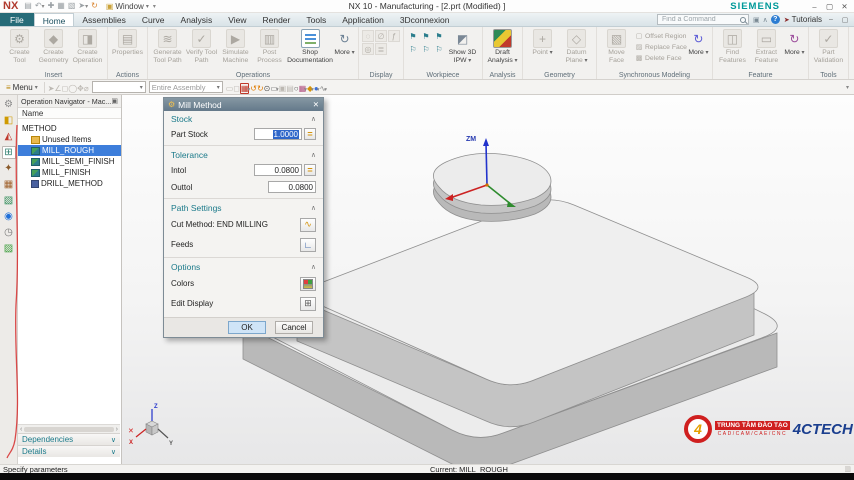 Image resolution: width=854 pixels, height=480 pixels. I want to click on dialog-close-icon, so click(316, 104).